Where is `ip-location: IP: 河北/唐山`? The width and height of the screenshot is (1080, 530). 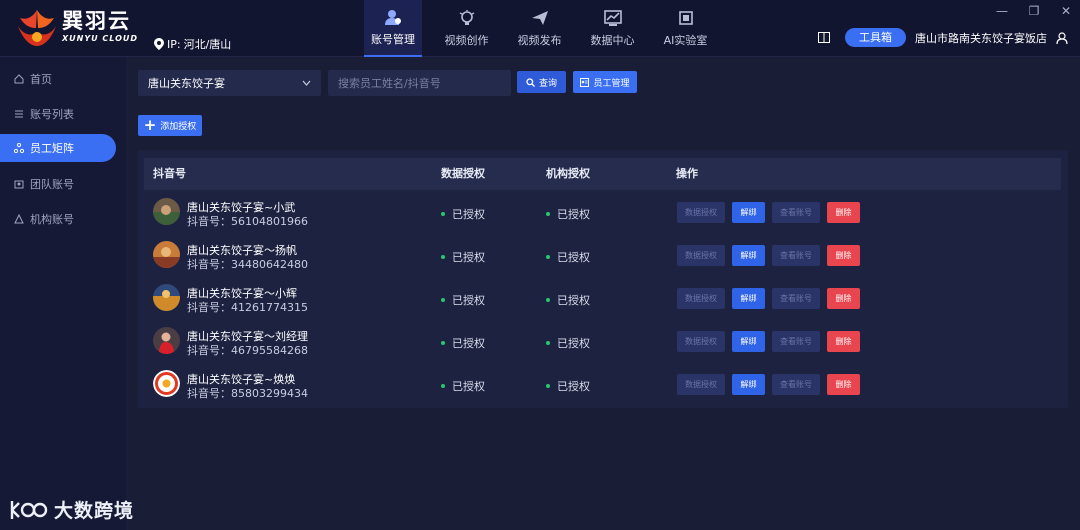
ip-location: IP: 河北/唐山 is located at coordinates (192, 44).